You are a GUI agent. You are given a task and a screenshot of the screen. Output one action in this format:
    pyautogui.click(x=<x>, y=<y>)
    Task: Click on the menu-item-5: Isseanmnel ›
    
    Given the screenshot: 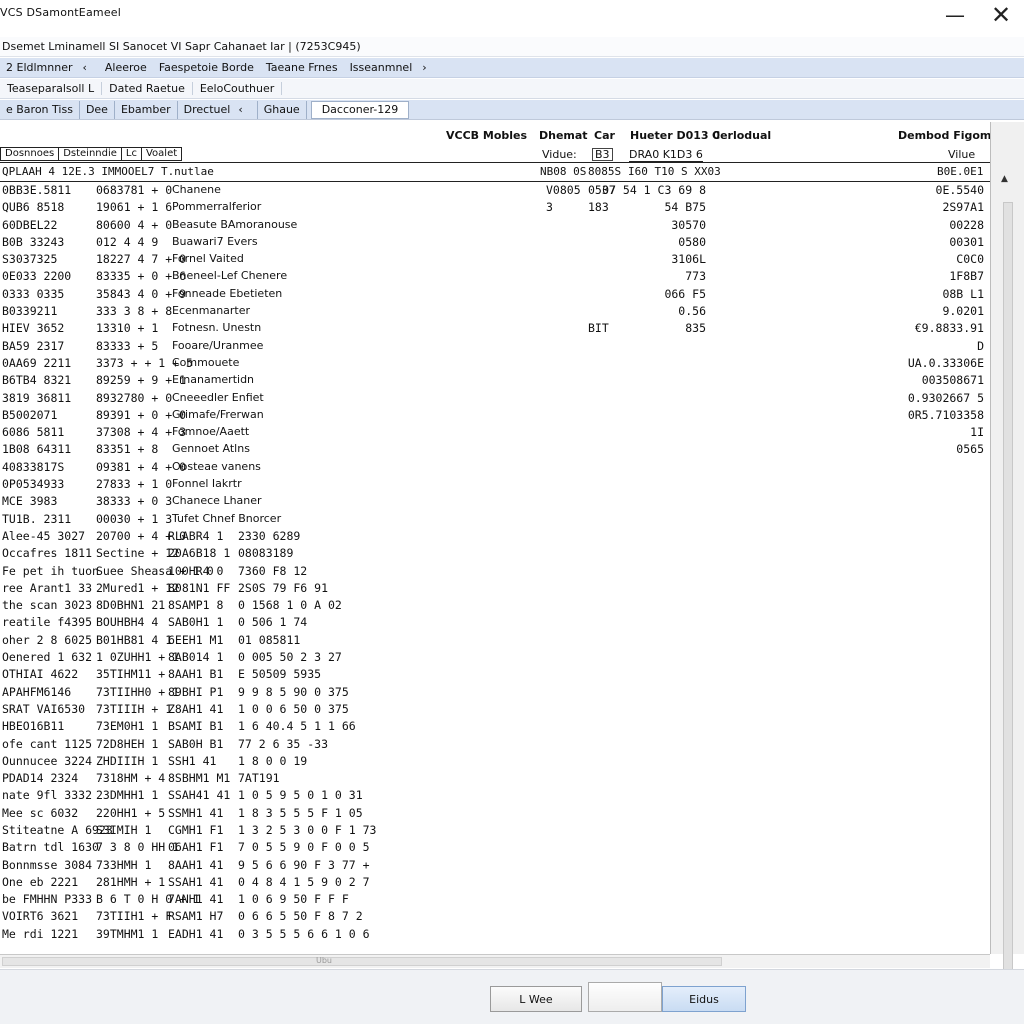 What is the action you would take?
    pyautogui.click(x=391, y=67)
    